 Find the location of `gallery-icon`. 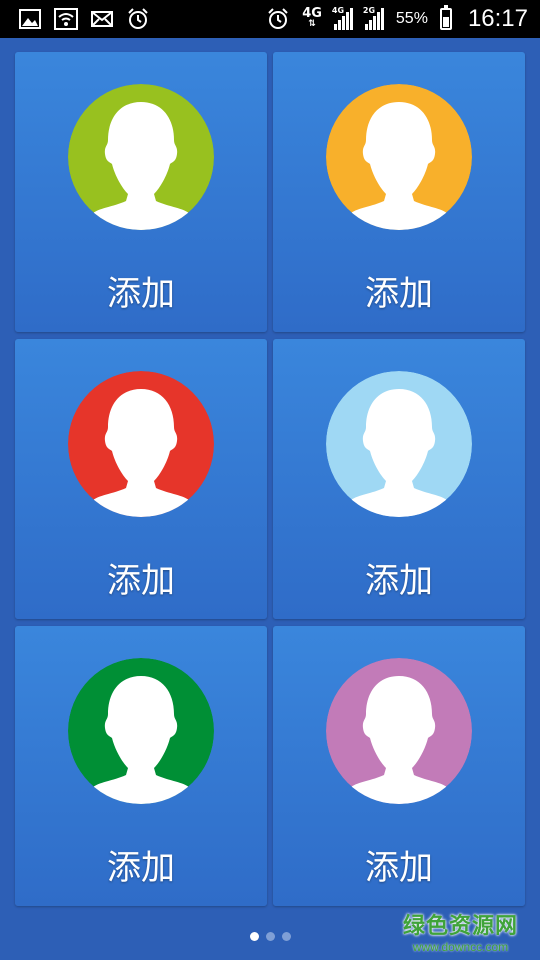

gallery-icon is located at coordinates (30, 19).